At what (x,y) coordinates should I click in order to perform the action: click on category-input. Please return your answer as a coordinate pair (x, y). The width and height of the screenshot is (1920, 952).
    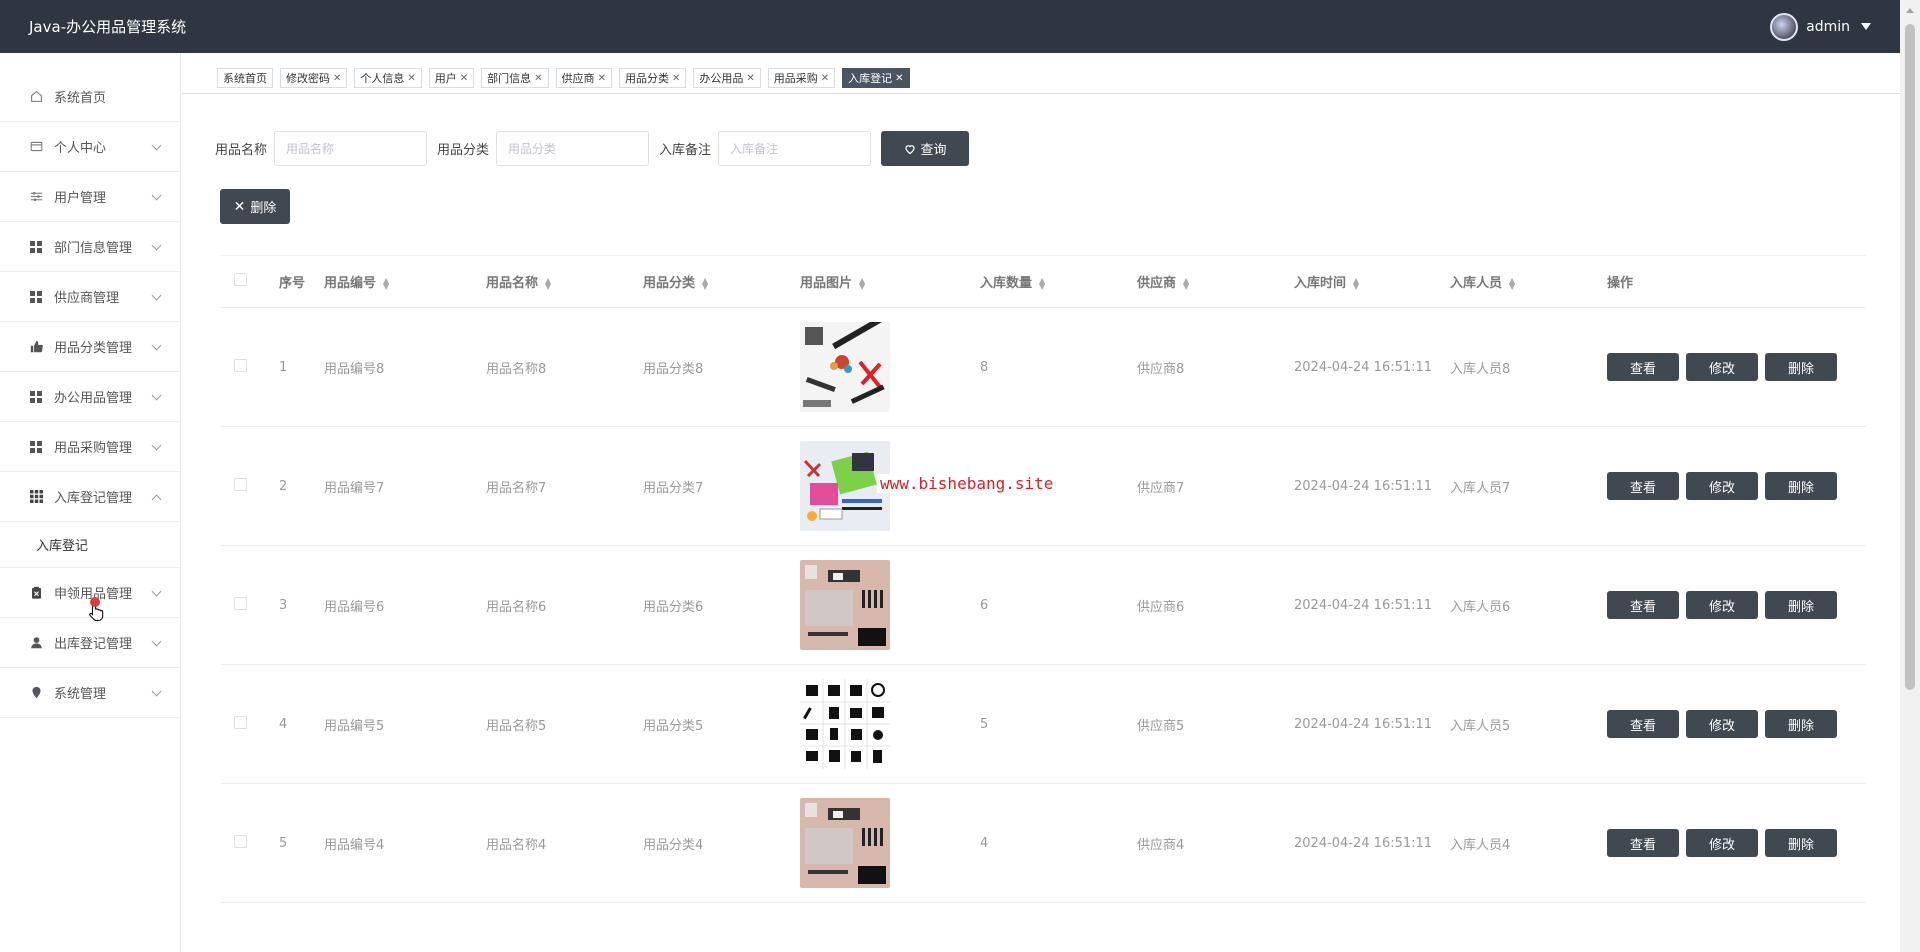
    Looking at the image, I should click on (573, 148).